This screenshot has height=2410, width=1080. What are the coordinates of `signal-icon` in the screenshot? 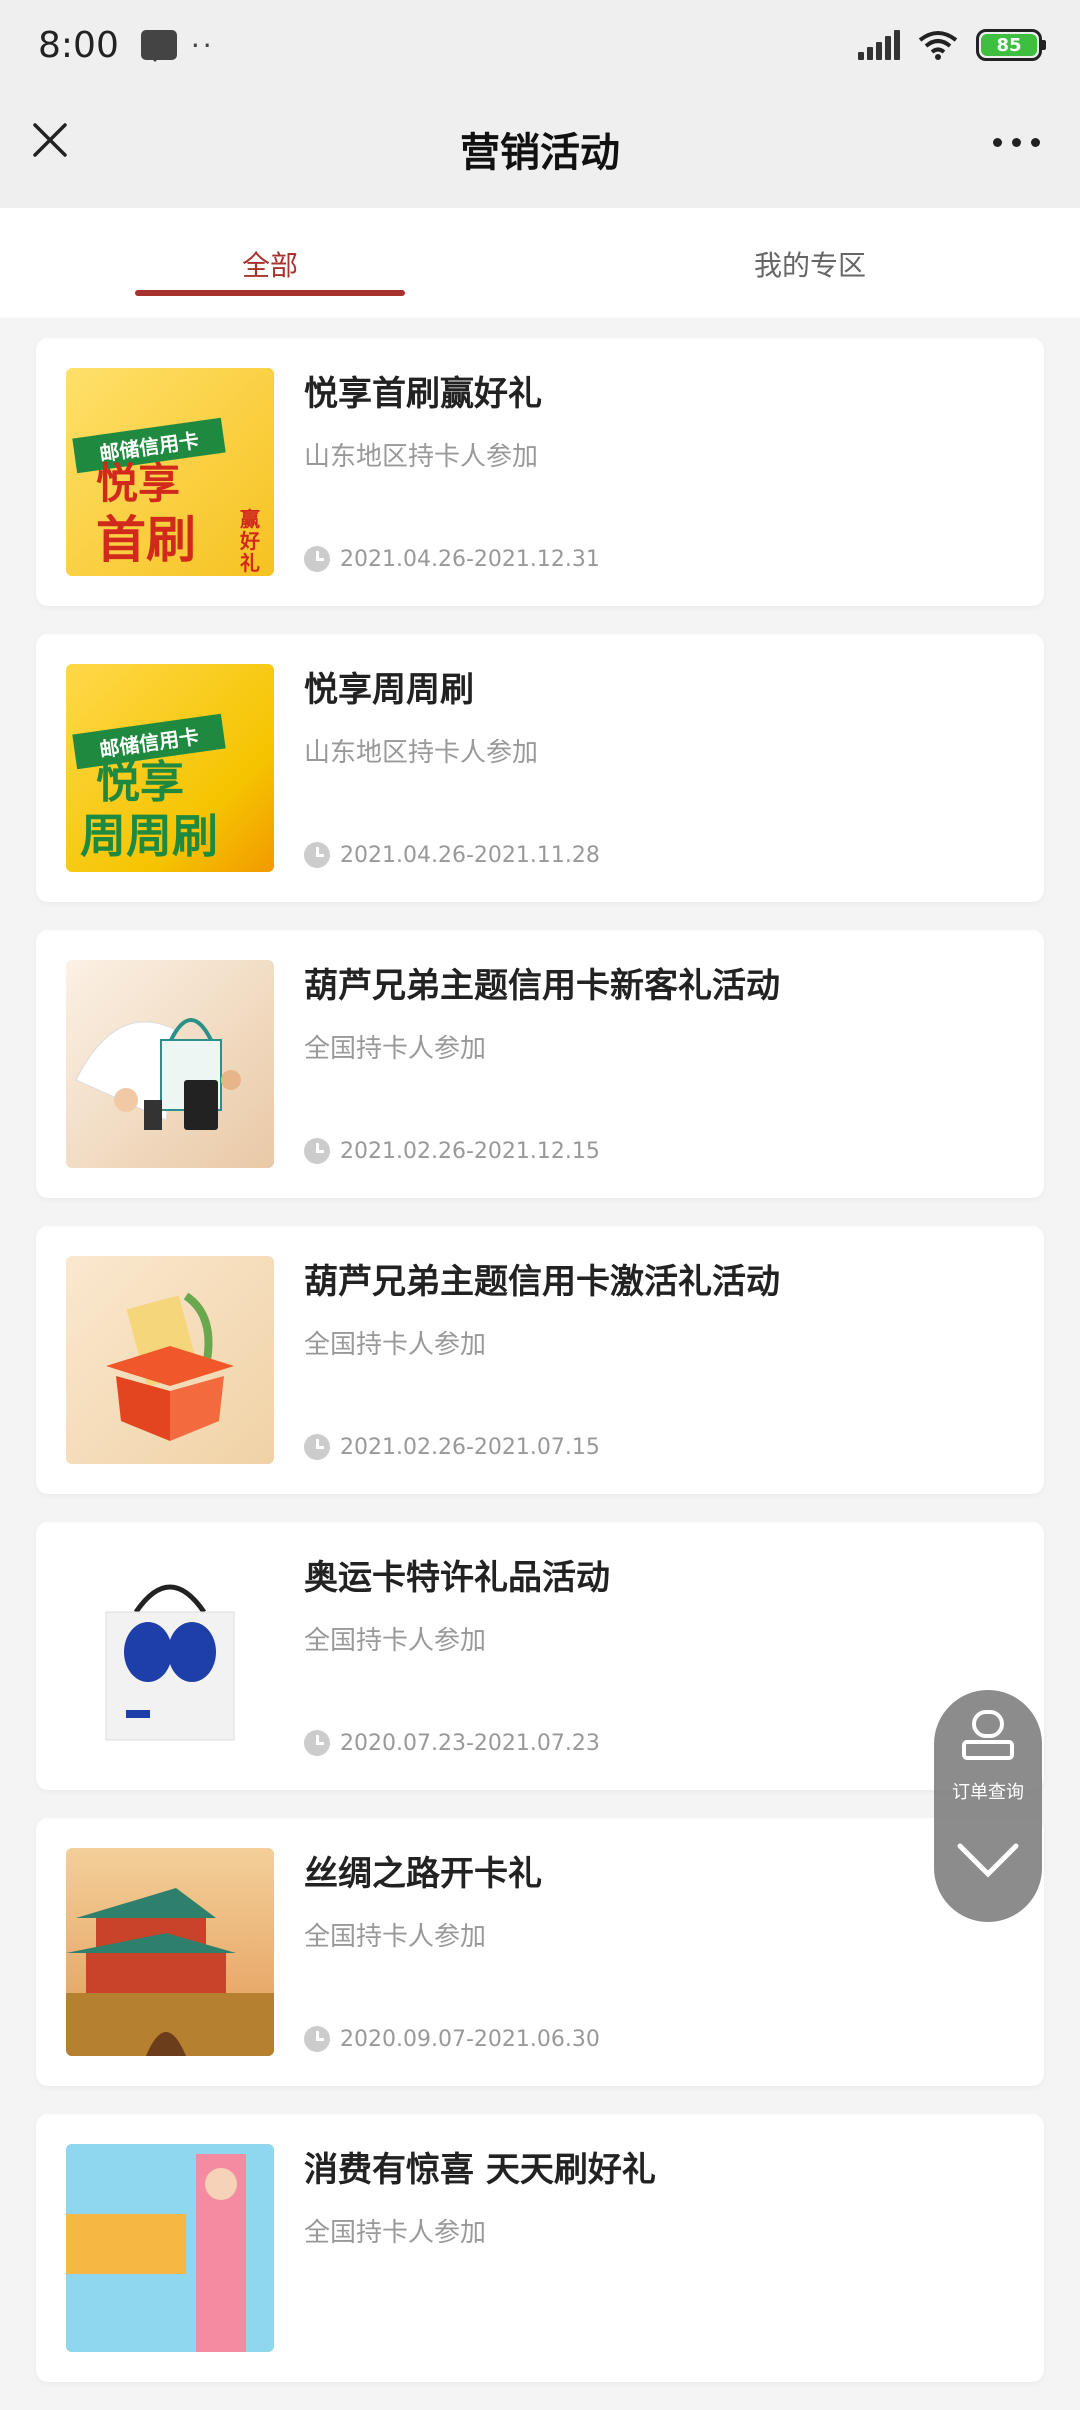 It's located at (879, 45).